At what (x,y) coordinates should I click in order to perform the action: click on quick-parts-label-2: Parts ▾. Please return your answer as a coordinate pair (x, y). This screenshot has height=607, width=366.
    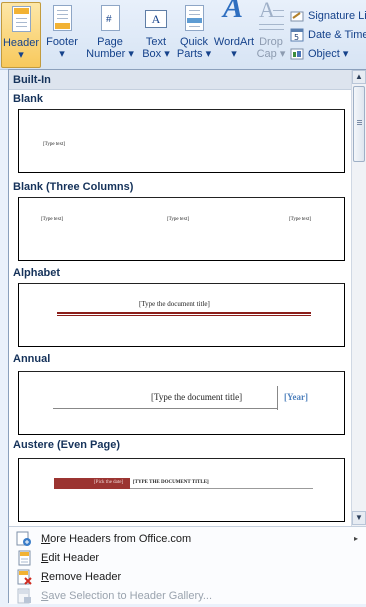
    Looking at the image, I should click on (194, 54).